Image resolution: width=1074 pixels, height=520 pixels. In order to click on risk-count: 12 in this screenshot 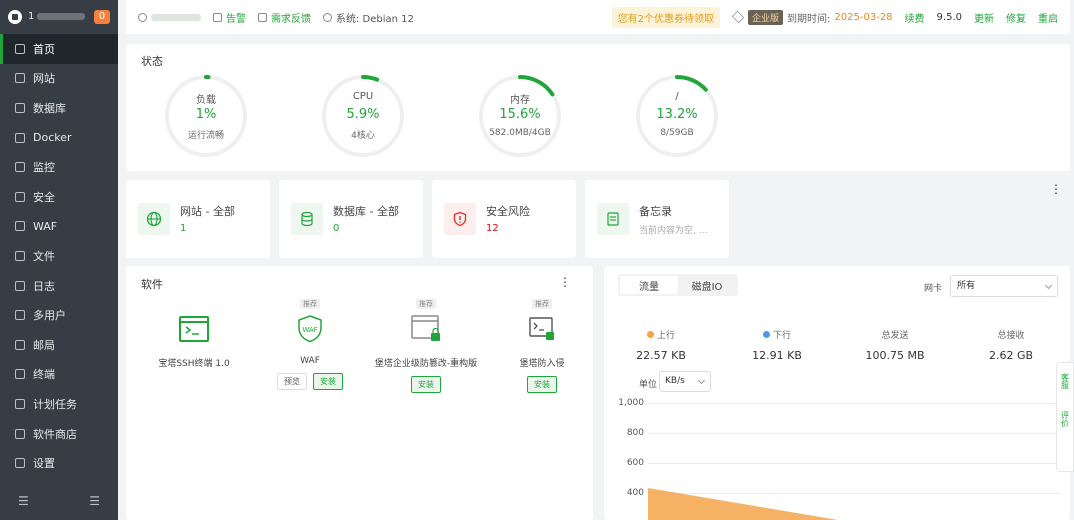, I will do `click(492, 228)`.